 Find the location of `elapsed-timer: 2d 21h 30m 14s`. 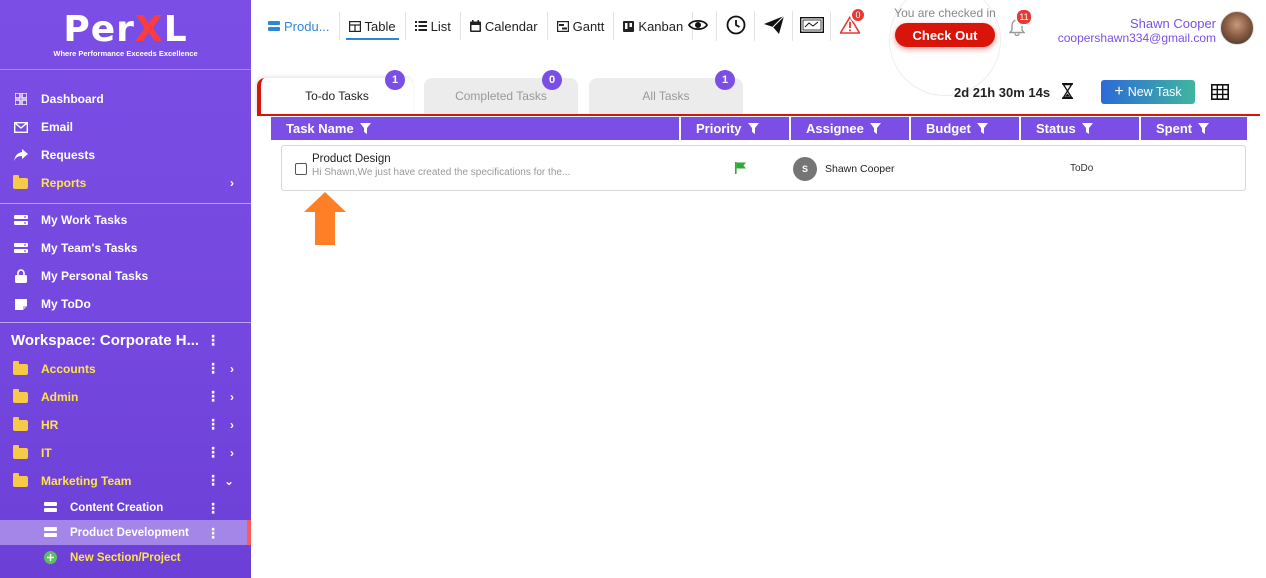

elapsed-timer: 2d 21h 30m 14s is located at coordinates (1014, 92).